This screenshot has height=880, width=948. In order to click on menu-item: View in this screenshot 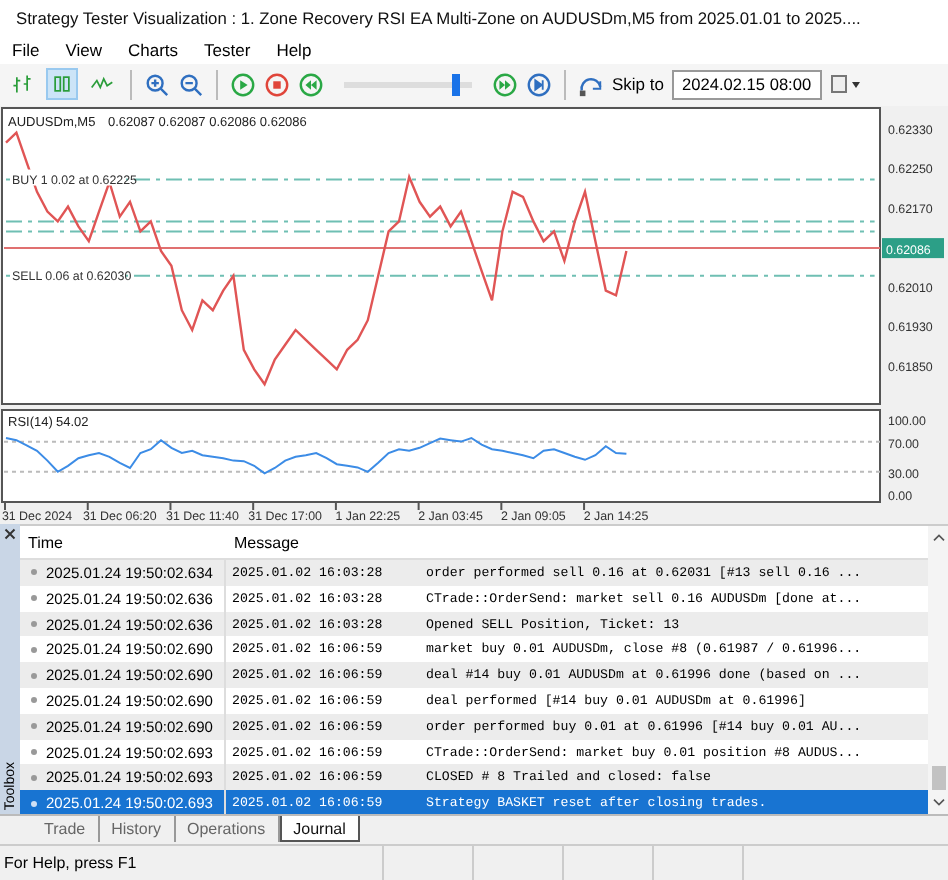, I will do `click(83, 49)`.